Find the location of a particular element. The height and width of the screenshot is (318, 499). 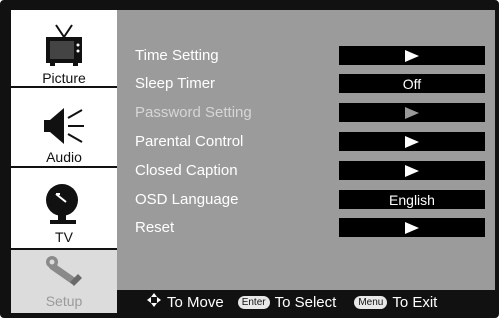

select-hint-text: To Select is located at coordinates (305, 302).